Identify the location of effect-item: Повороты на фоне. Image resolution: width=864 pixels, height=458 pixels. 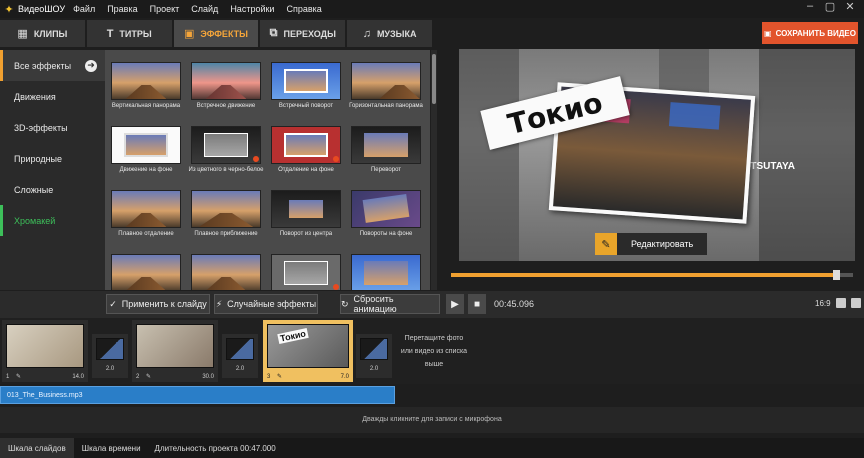
(386, 213).